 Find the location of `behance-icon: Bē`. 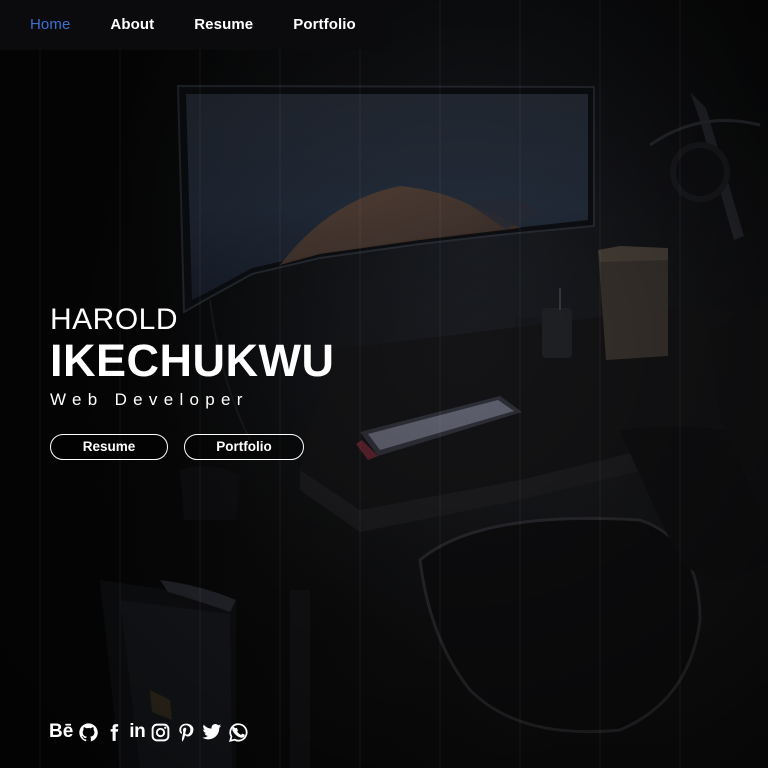

behance-icon: Bē is located at coordinates (61, 732).